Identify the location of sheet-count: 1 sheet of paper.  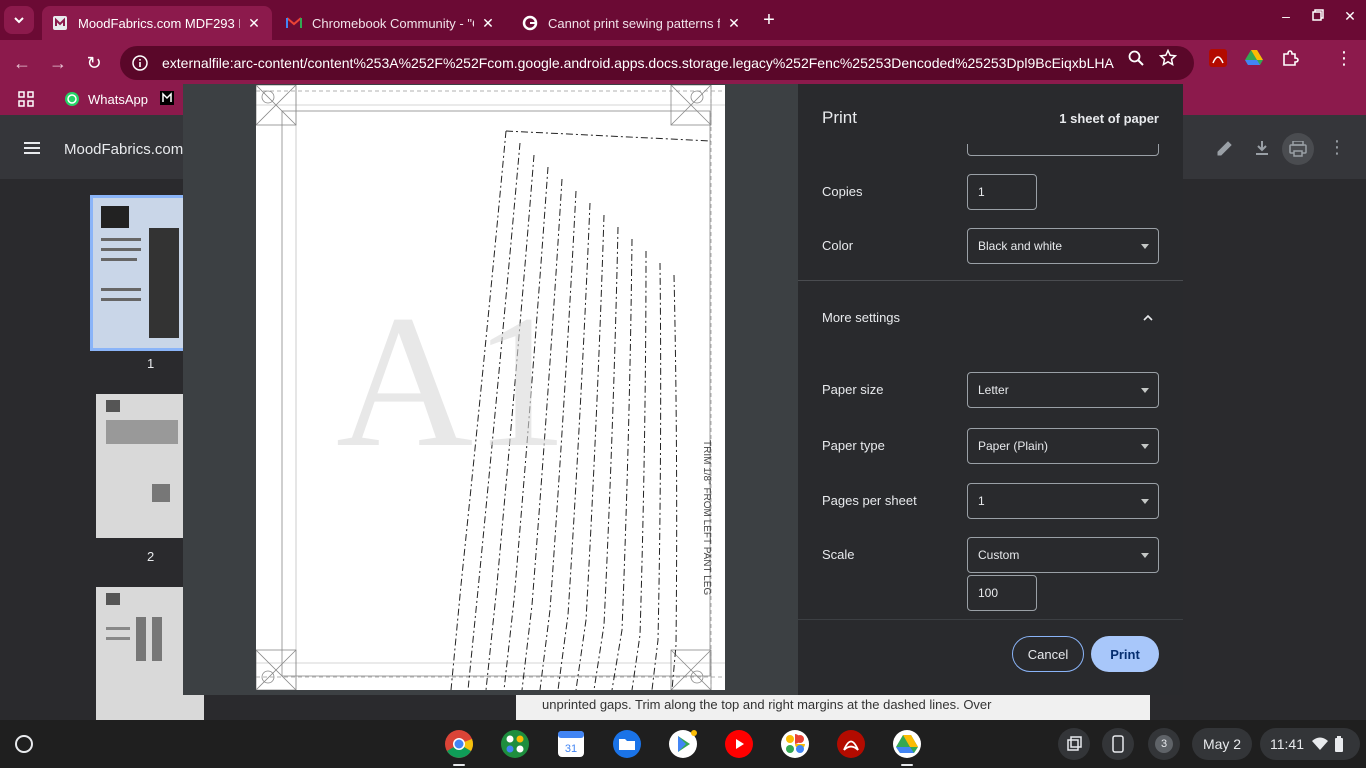
(1109, 118).